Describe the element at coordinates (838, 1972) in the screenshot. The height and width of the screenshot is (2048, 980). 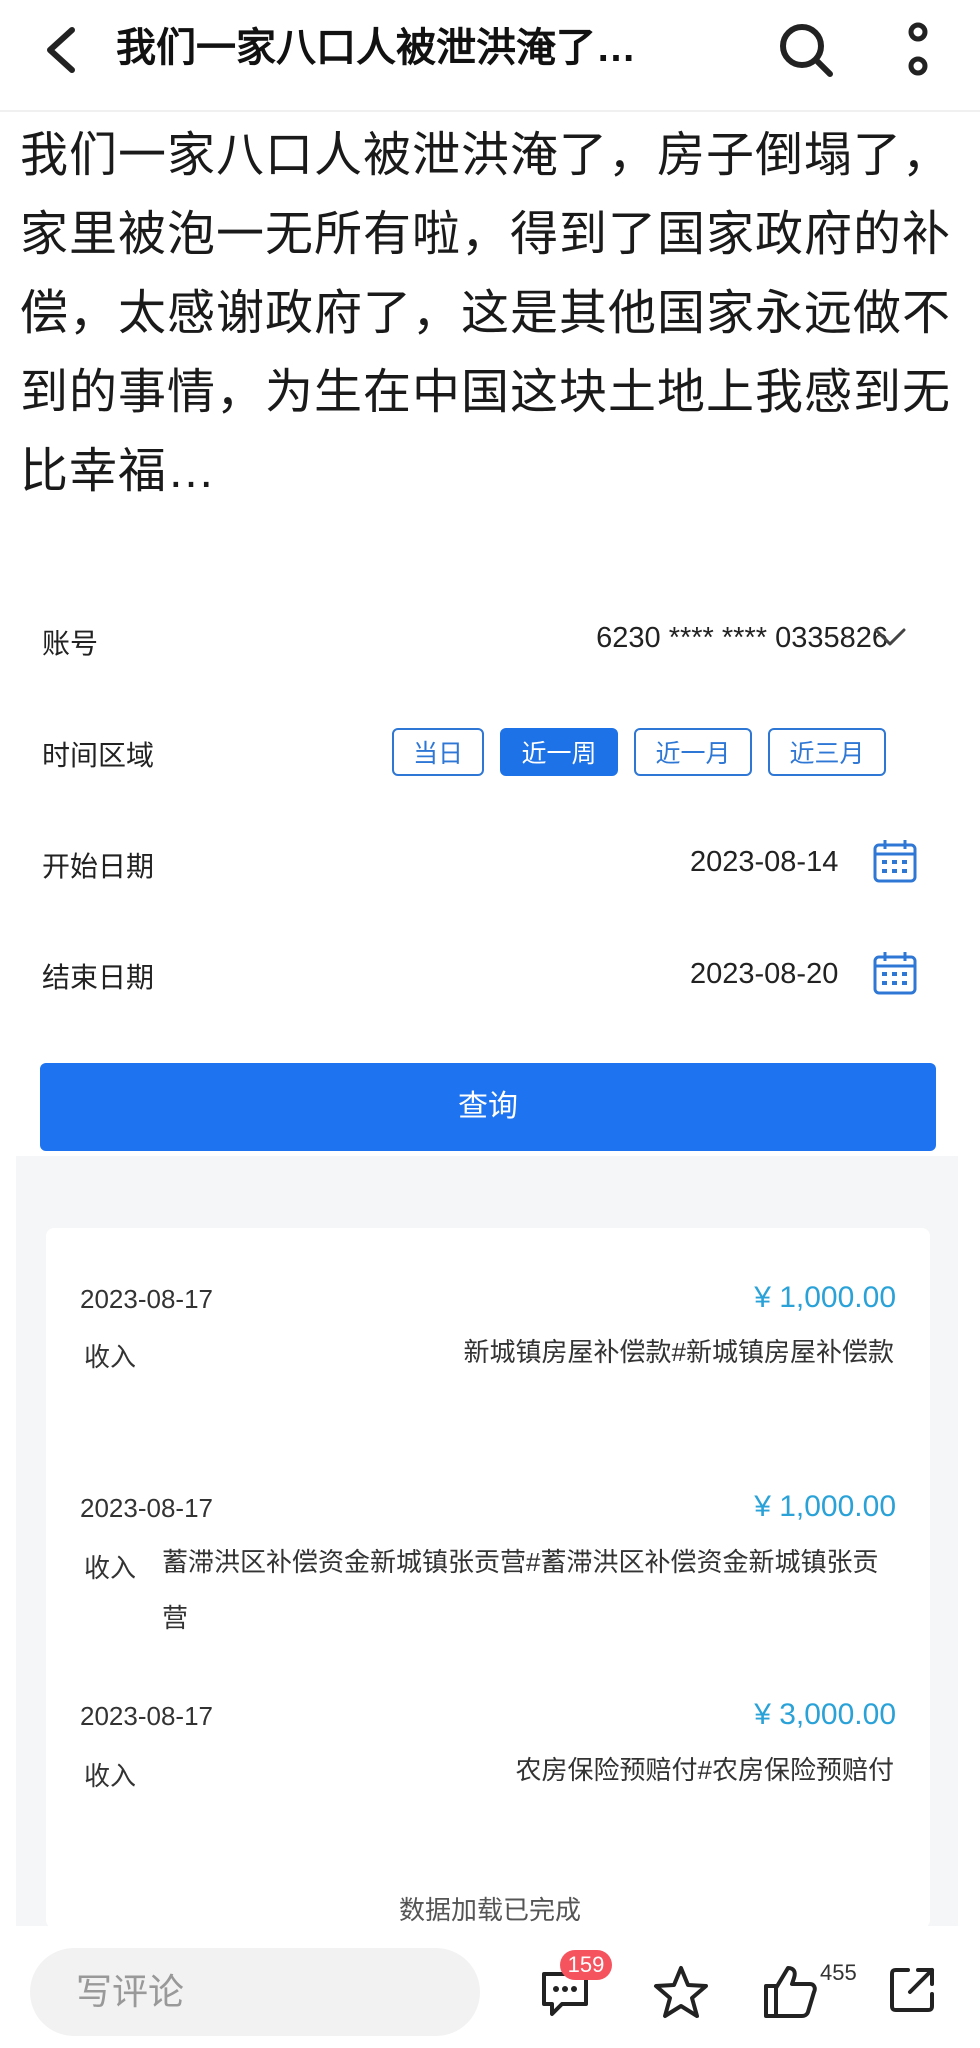
I see `like-count: 455` at that location.